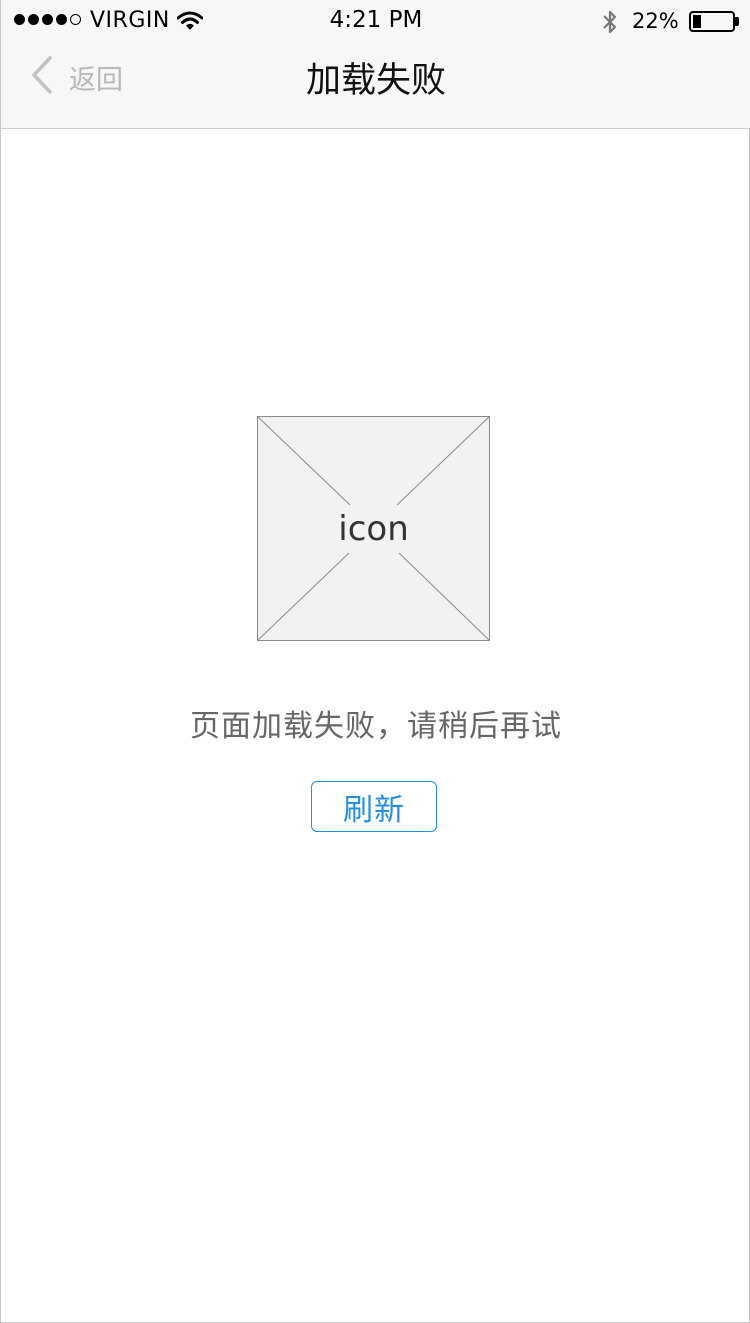  I want to click on refresh-button: 刷新, so click(374, 806).